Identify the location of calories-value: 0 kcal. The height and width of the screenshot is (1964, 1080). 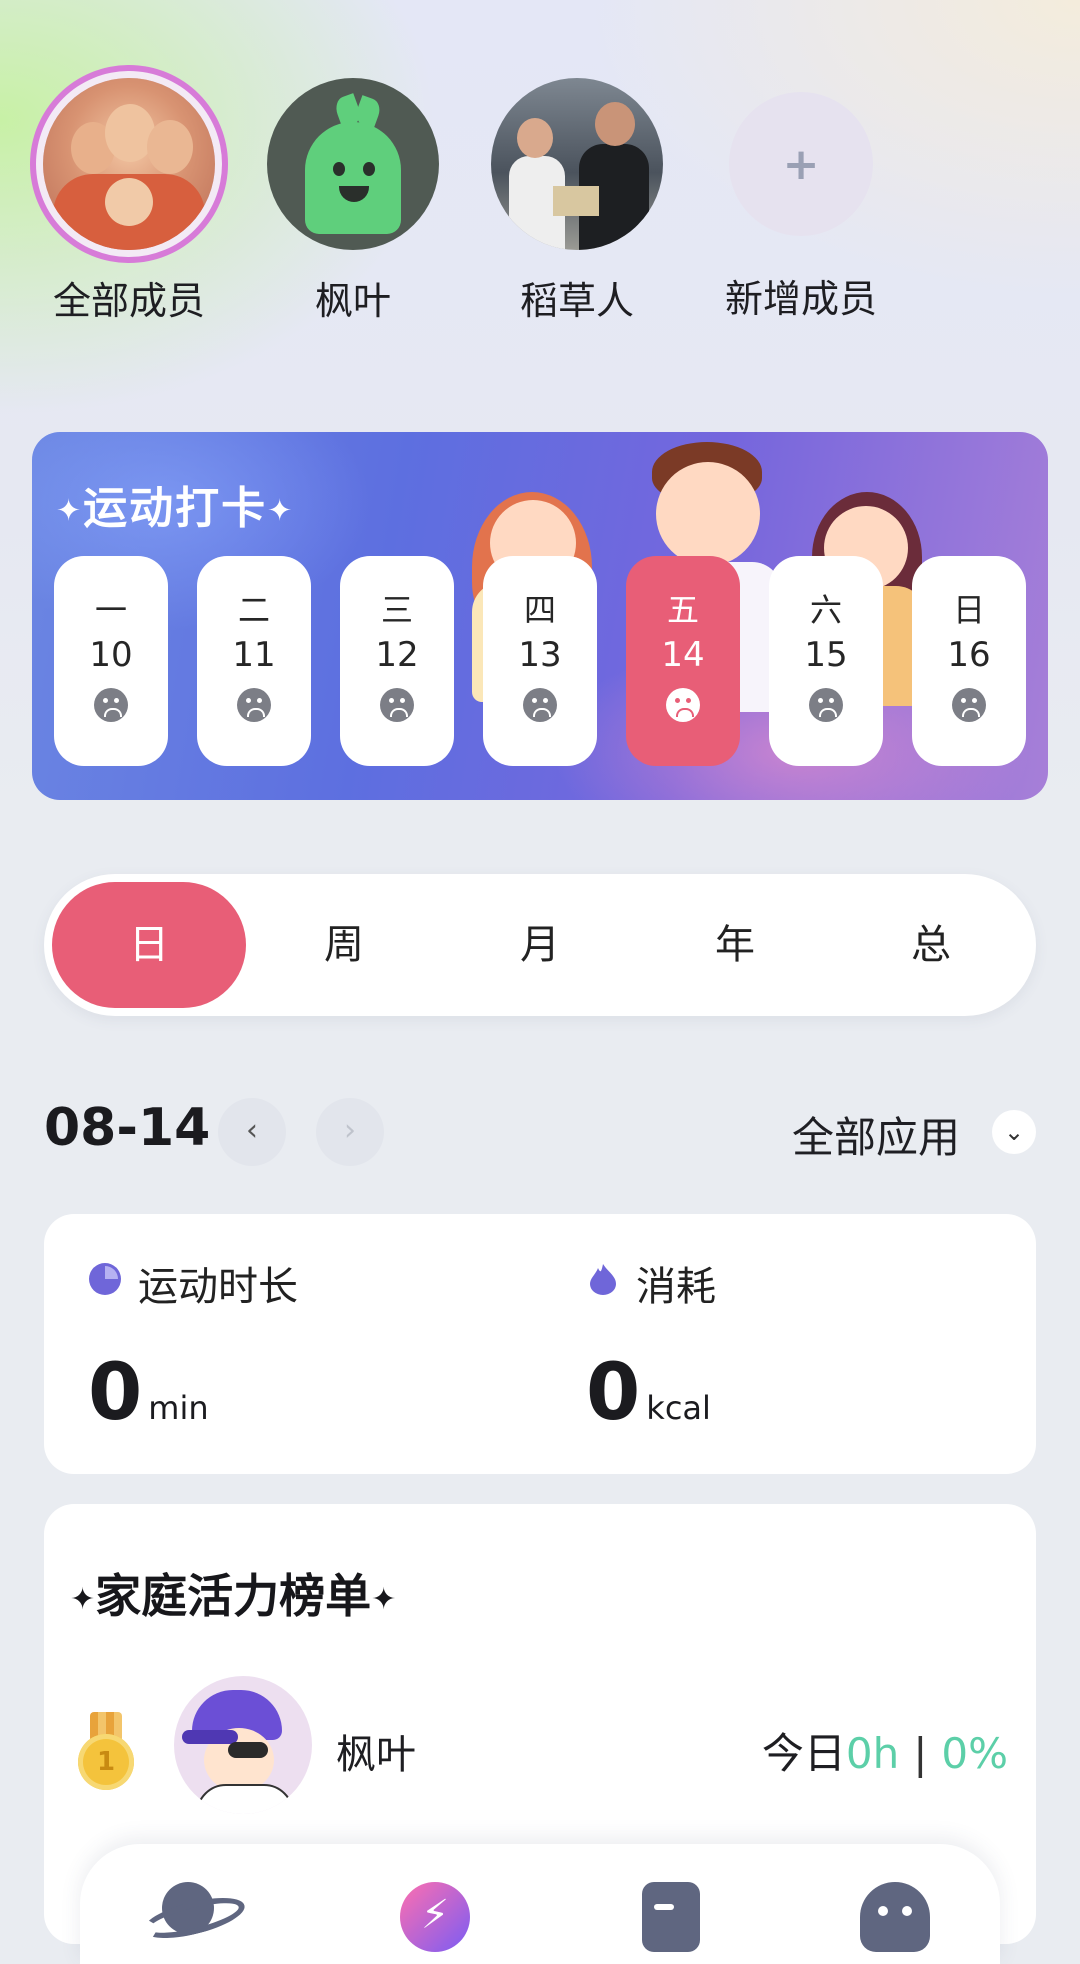
(648, 1393).